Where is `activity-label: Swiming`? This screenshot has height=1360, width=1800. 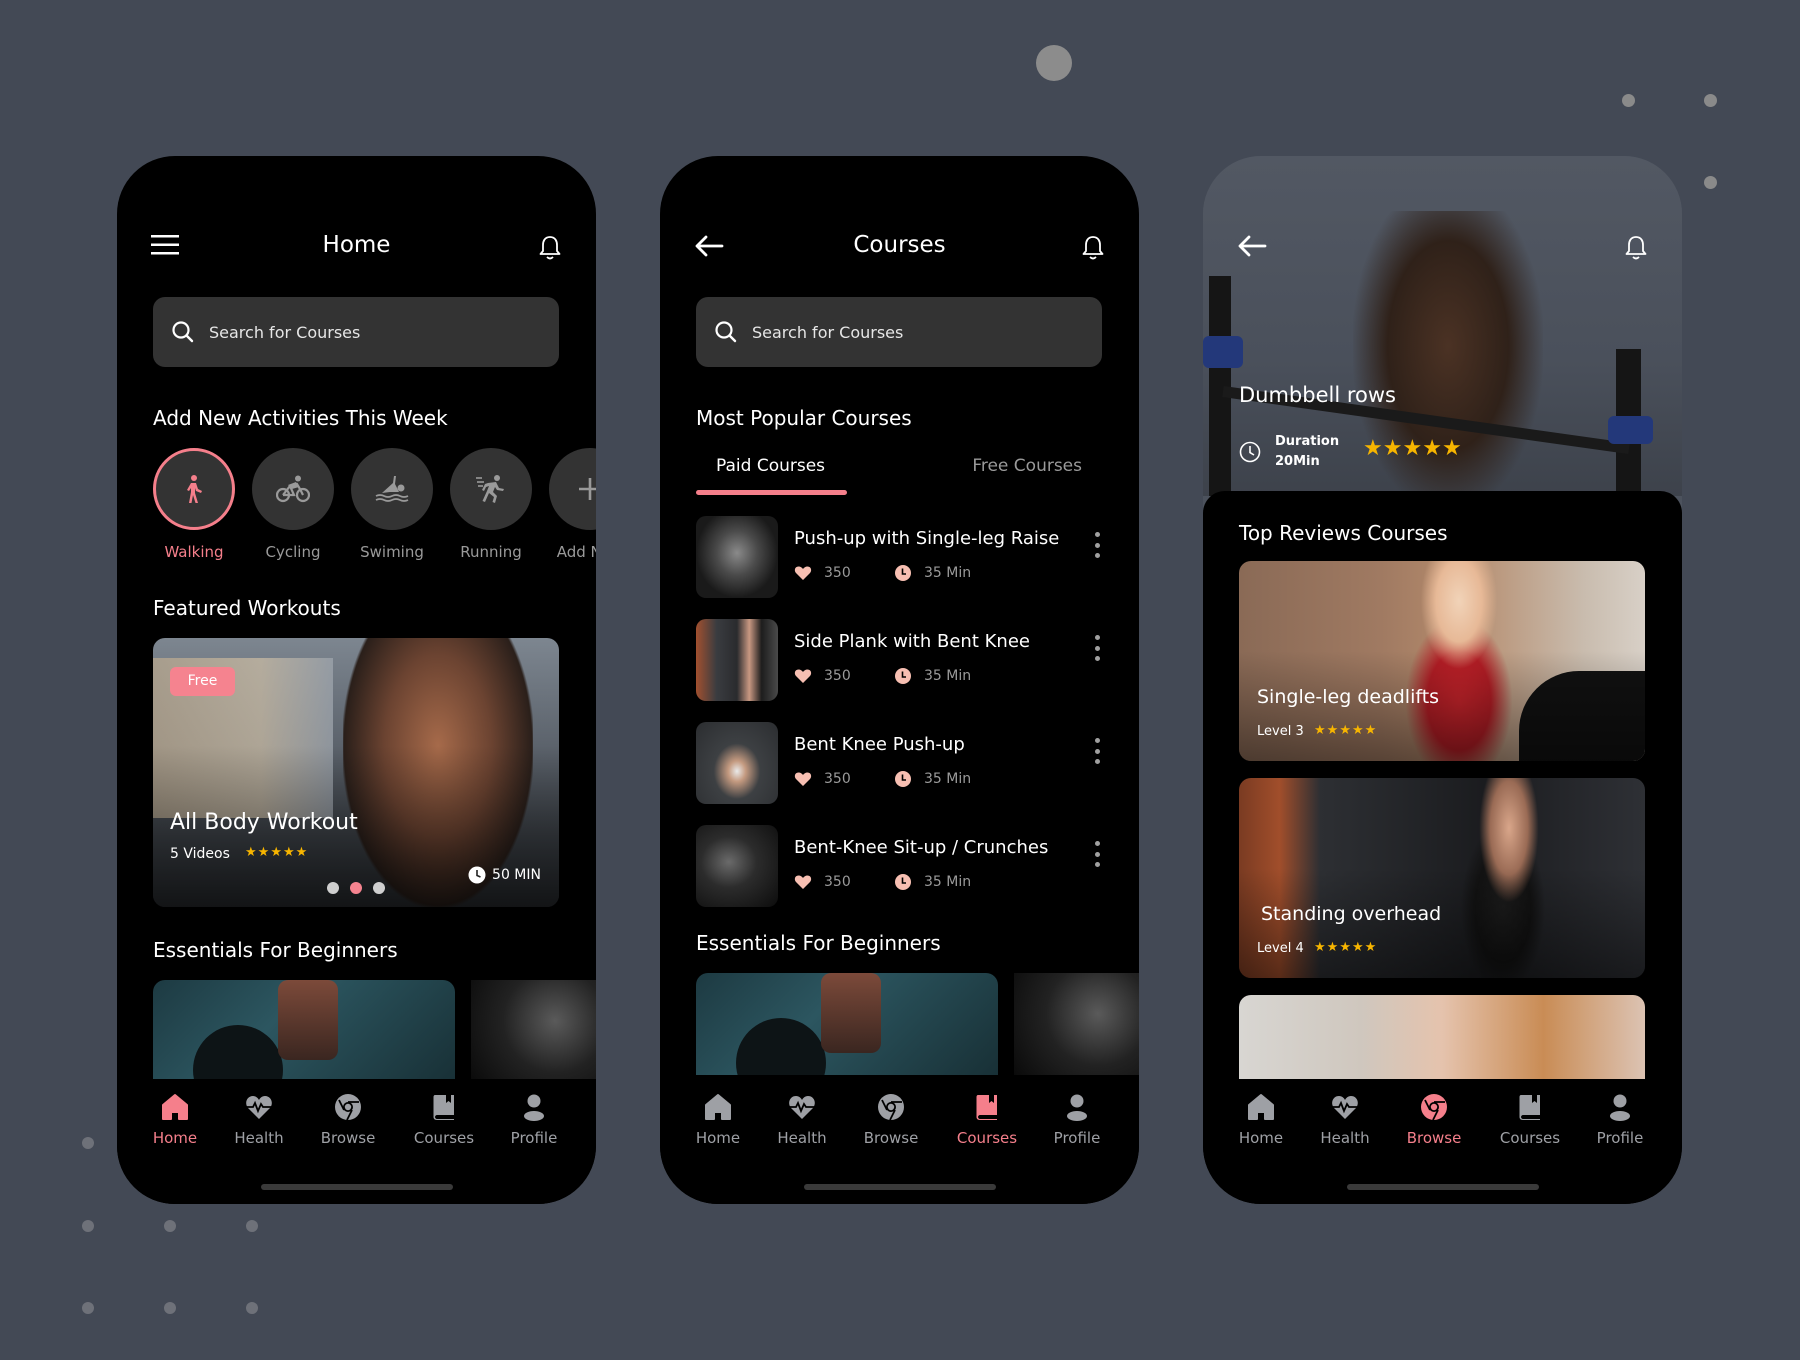
activity-label: Swiming is located at coordinates (392, 552).